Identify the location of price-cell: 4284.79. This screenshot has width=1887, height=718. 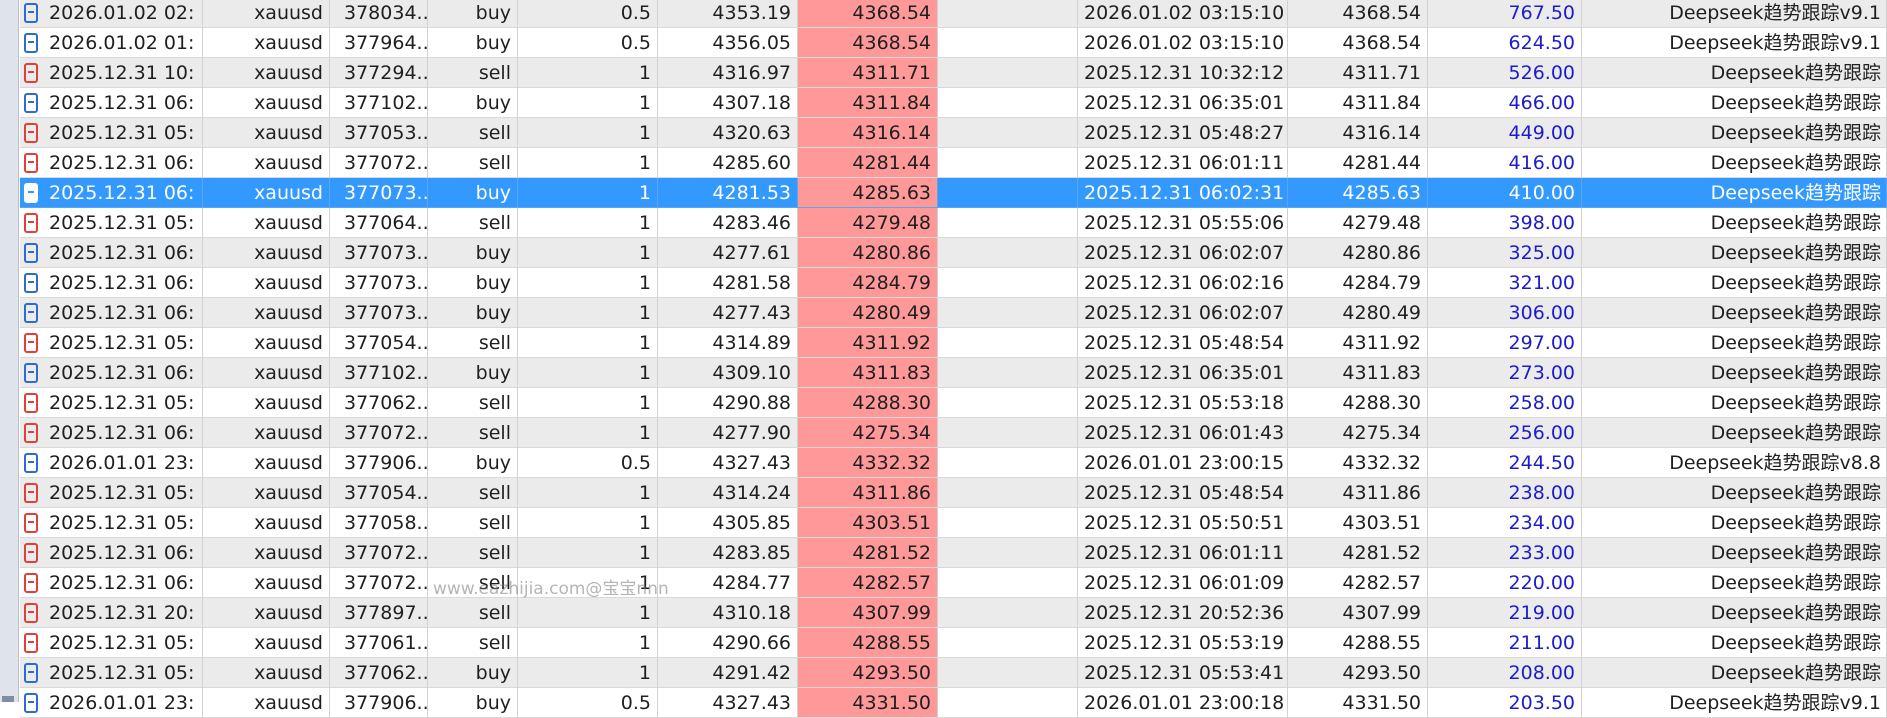
(1358, 283).